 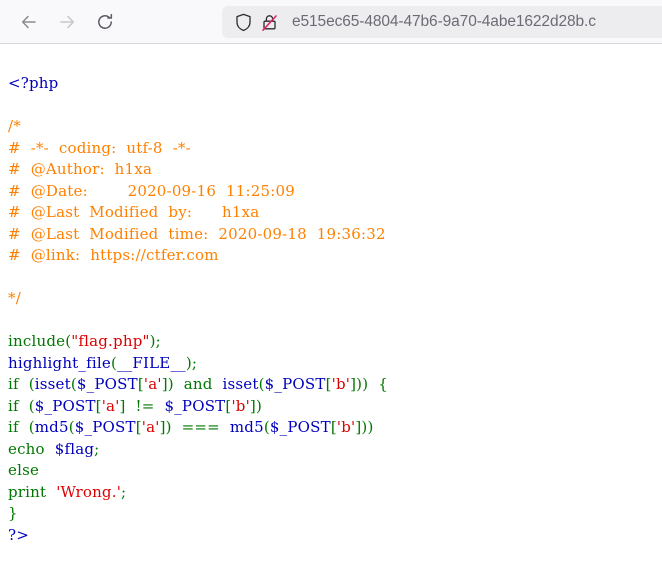 What do you see at coordinates (335, 192) in the screenshot?
I see `code-line: # @Date: 2020-09-16 11:25:09` at bounding box center [335, 192].